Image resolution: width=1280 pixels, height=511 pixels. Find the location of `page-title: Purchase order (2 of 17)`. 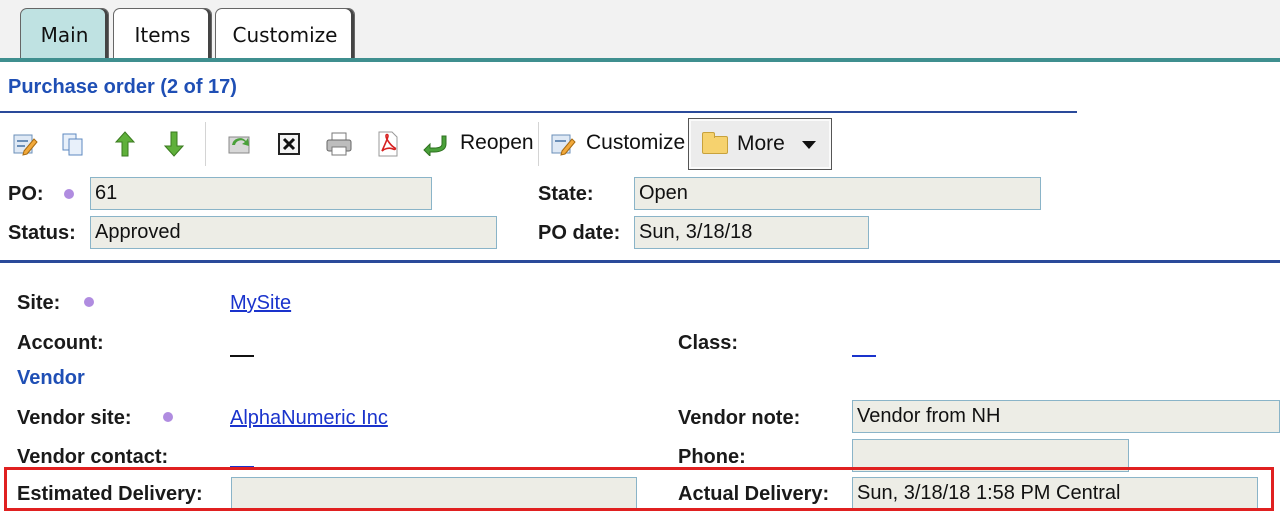

page-title: Purchase order (2 of 17) is located at coordinates (122, 87).